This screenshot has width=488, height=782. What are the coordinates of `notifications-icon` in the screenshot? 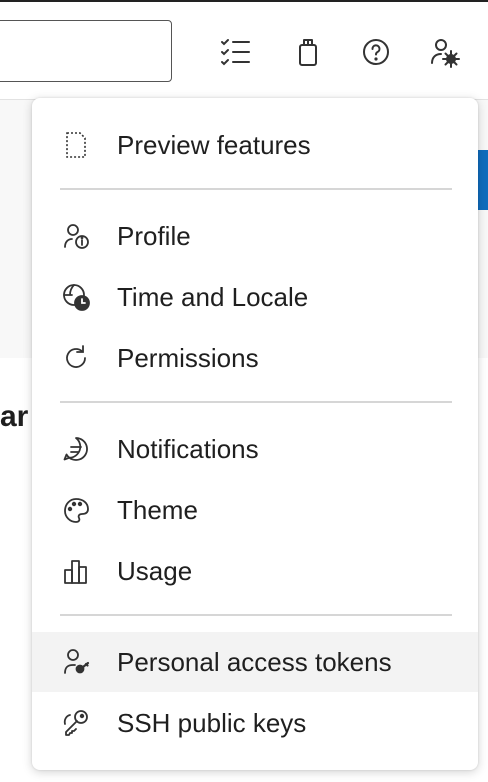 It's located at (76, 449).